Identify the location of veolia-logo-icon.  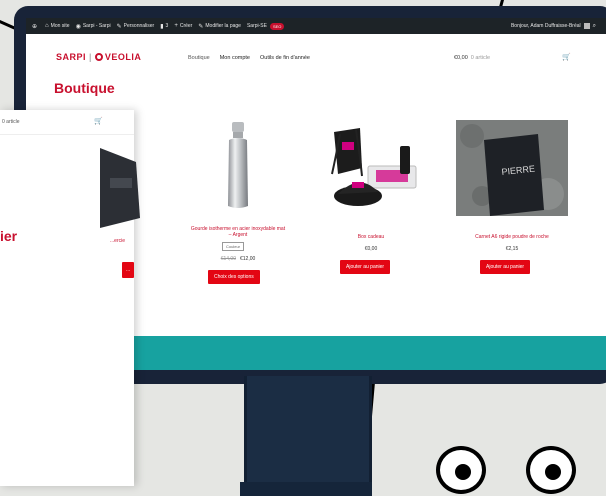
(98, 57).